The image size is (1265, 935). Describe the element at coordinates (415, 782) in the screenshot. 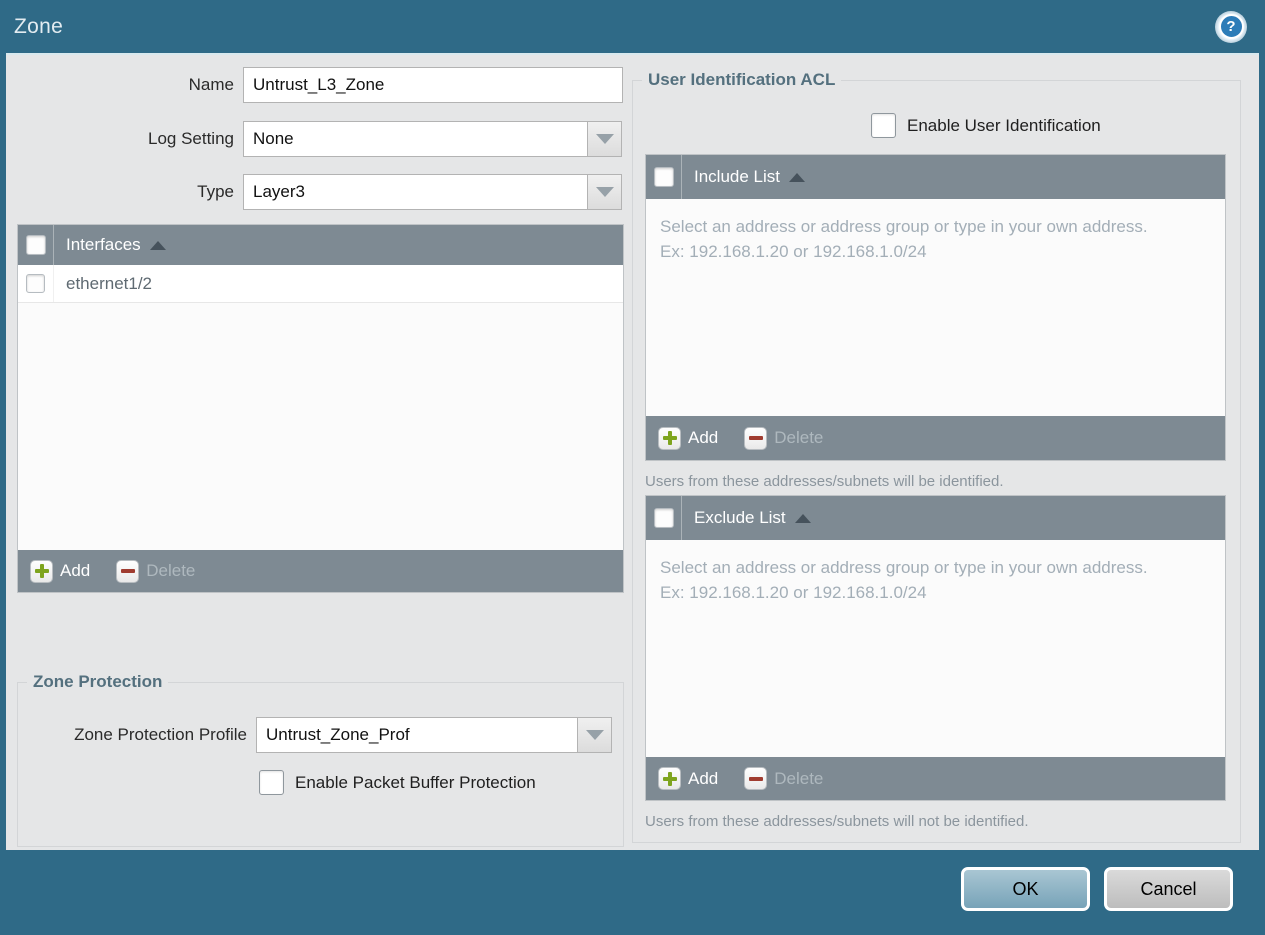

I see `packet-buffer-label: Enable Packet Buffer Protection` at that location.